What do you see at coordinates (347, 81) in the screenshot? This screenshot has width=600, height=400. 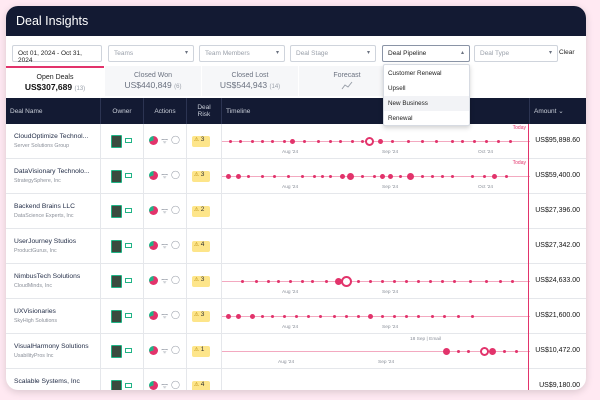 I see `tab-forecast: Forecast` at bounding box center [347, 81].